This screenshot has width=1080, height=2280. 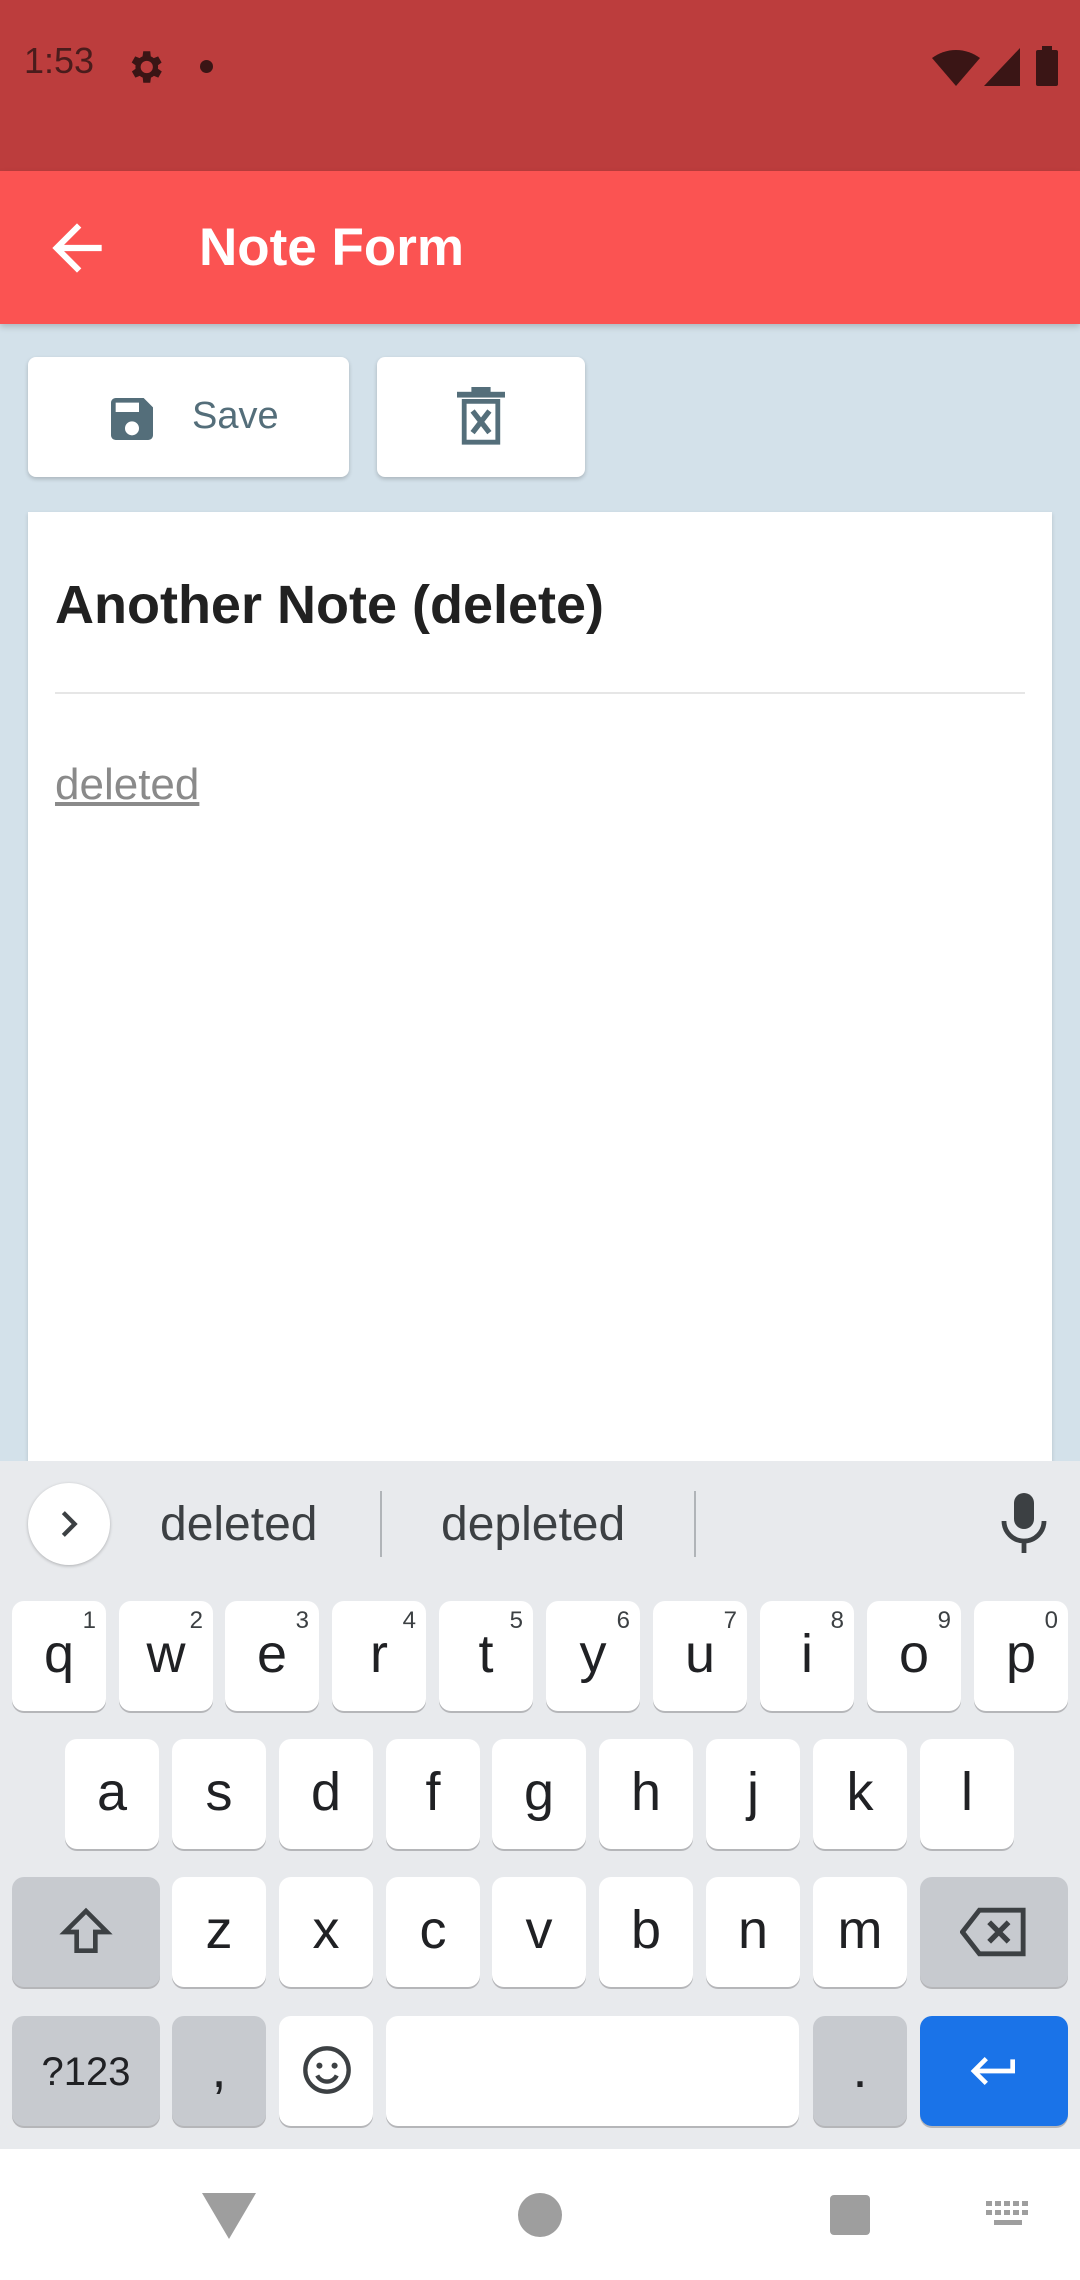 I want to click on key-label: z, so click(x=219, y=1930).